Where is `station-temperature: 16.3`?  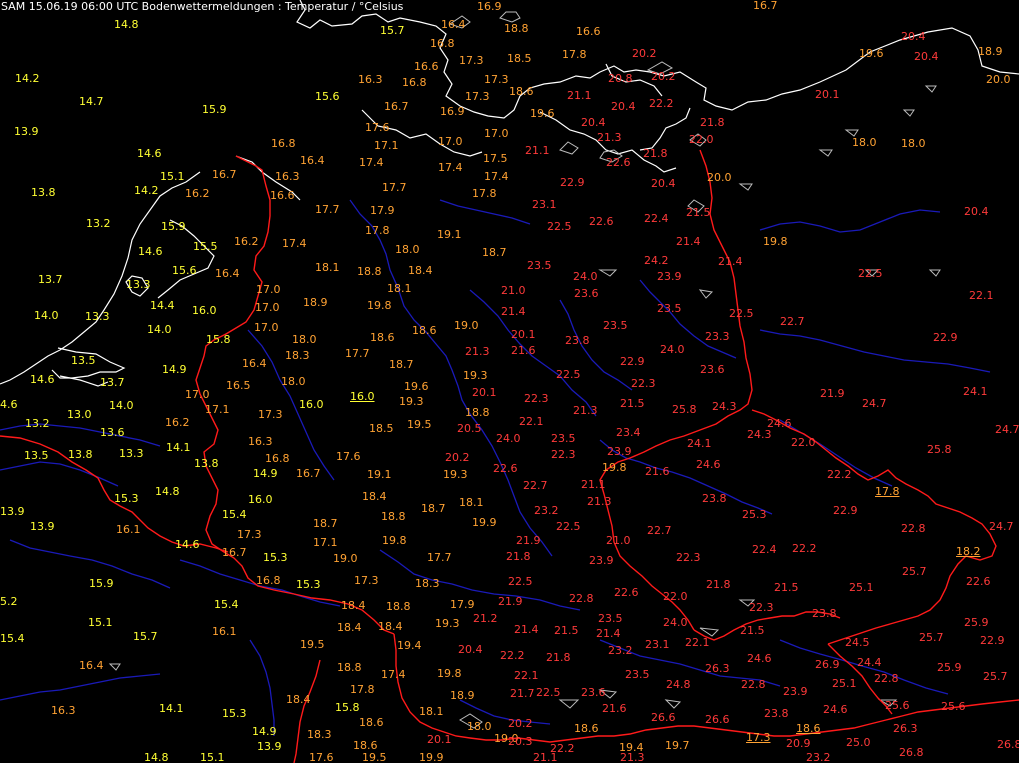 station-temperature: 16.3 is located at coordinates (63, 710).